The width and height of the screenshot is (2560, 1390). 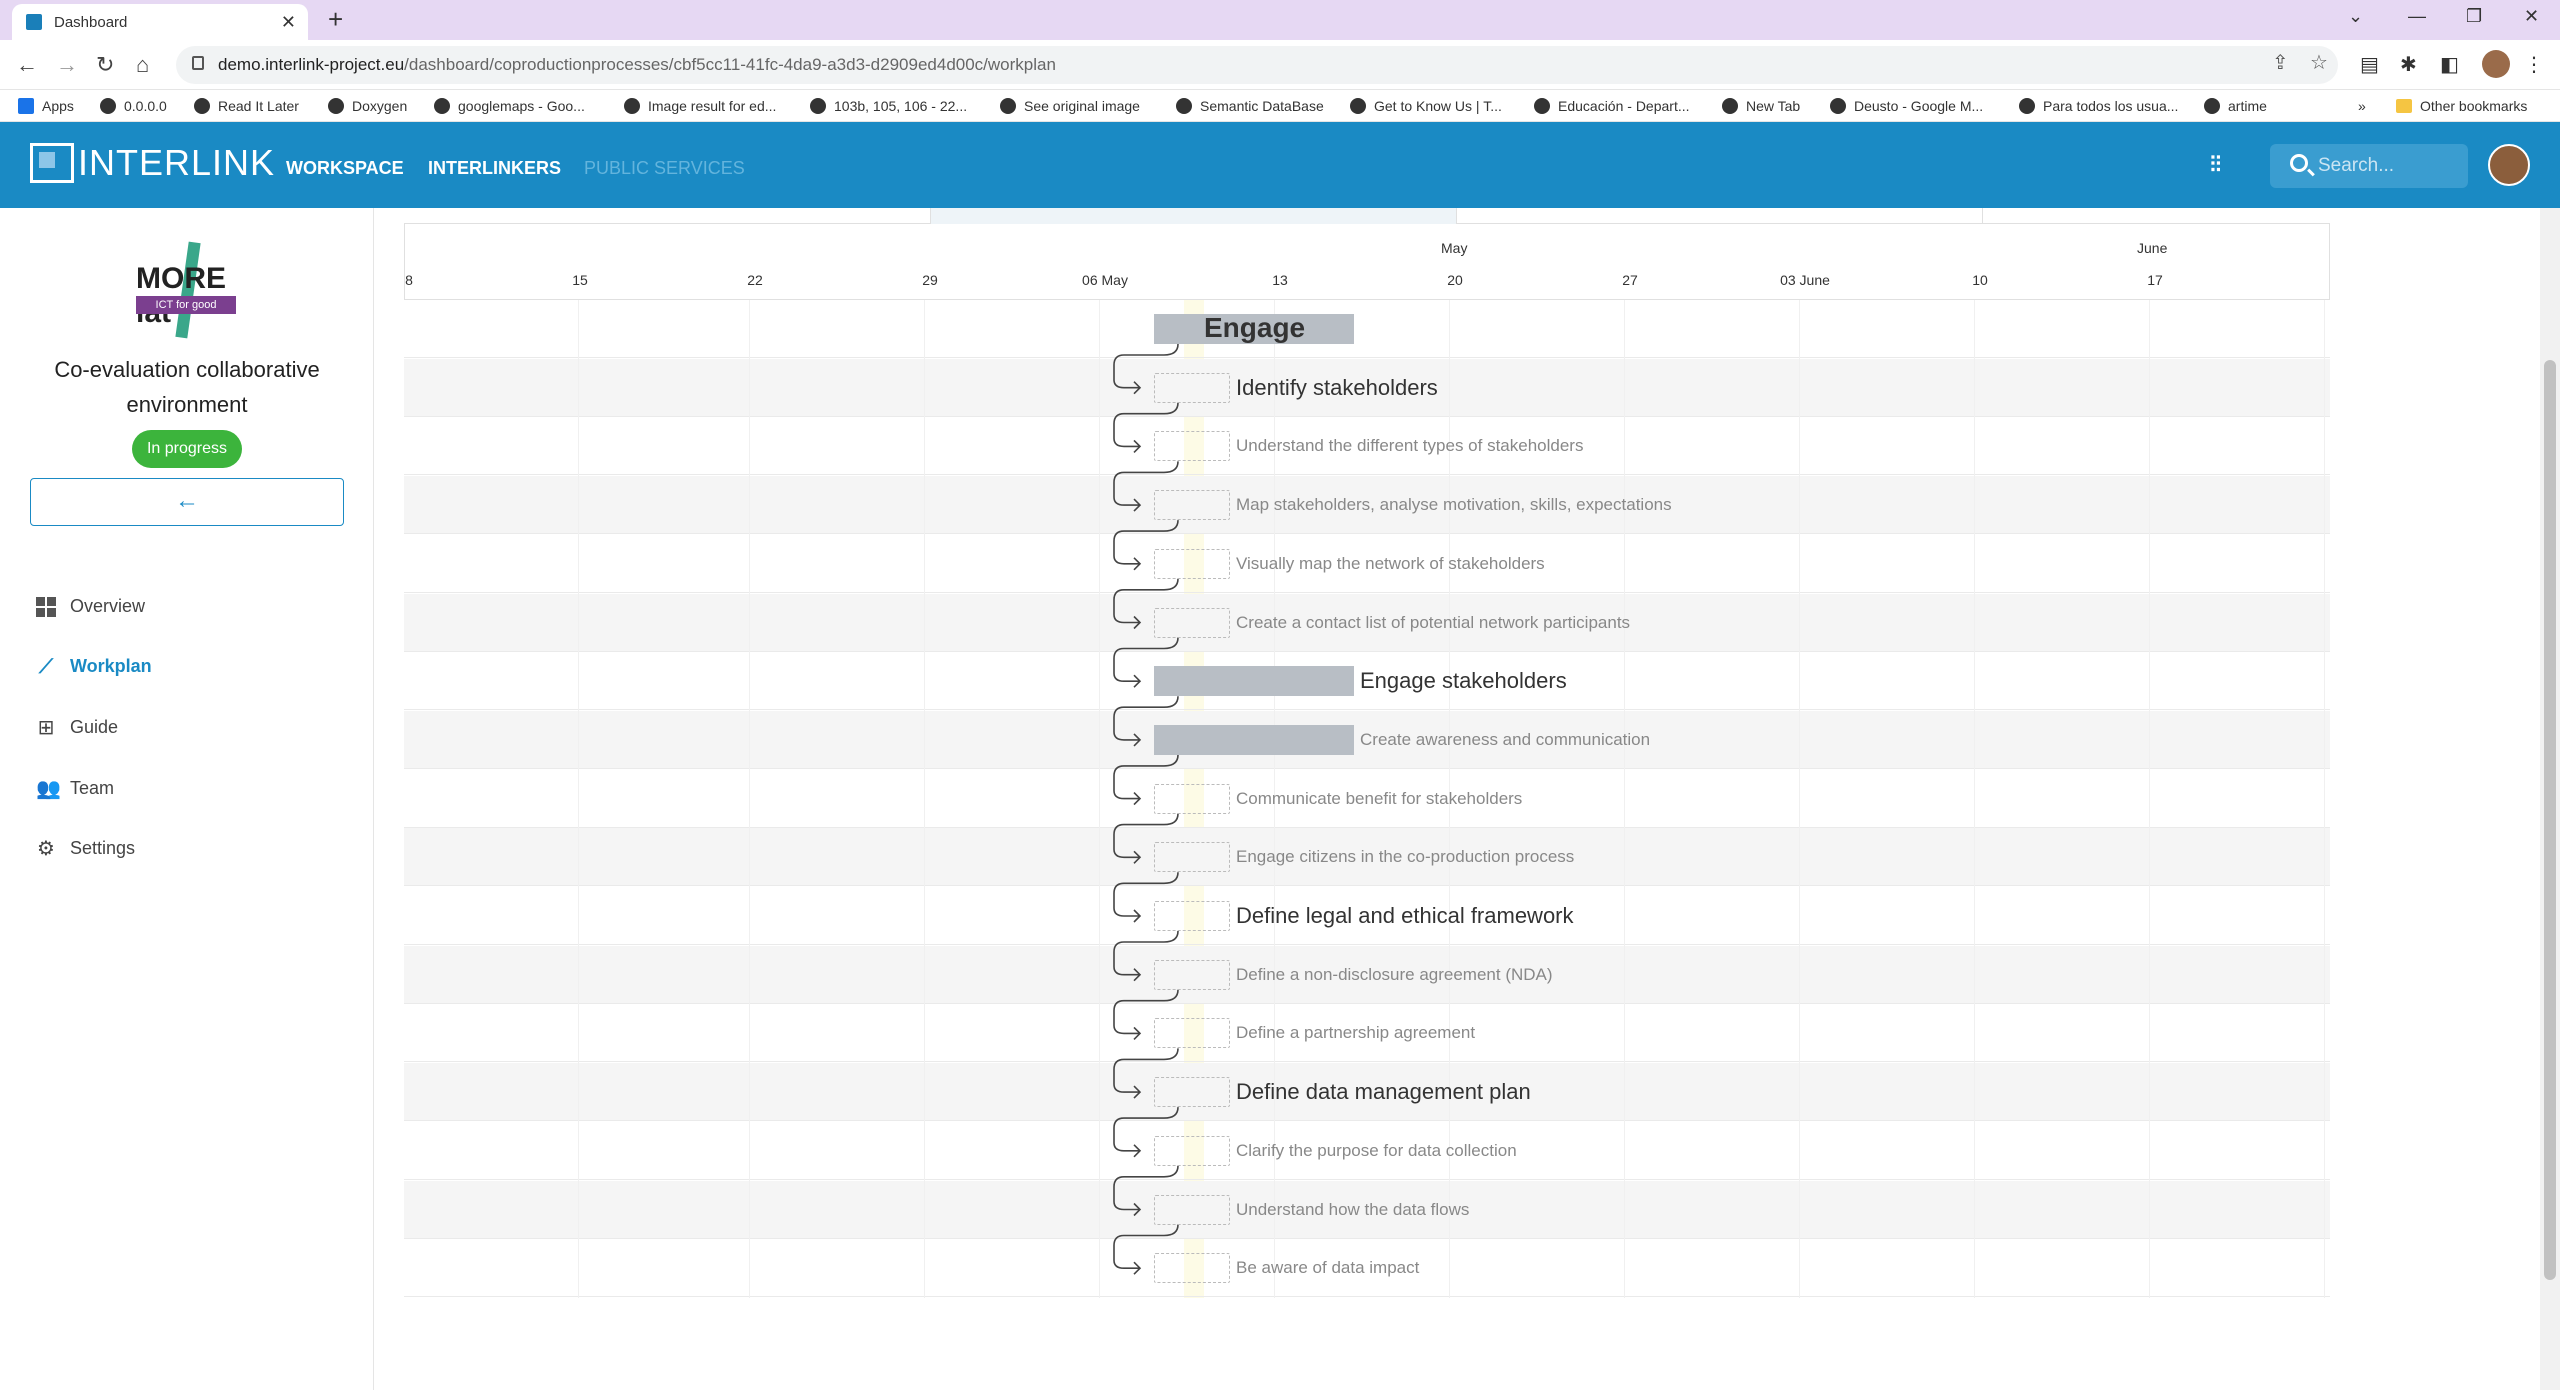 What do you see at coordinates (1250, 106) in the screenshot?
I see `bookmark-item: Semantic DataBase` at bounding box center [1250, 106].